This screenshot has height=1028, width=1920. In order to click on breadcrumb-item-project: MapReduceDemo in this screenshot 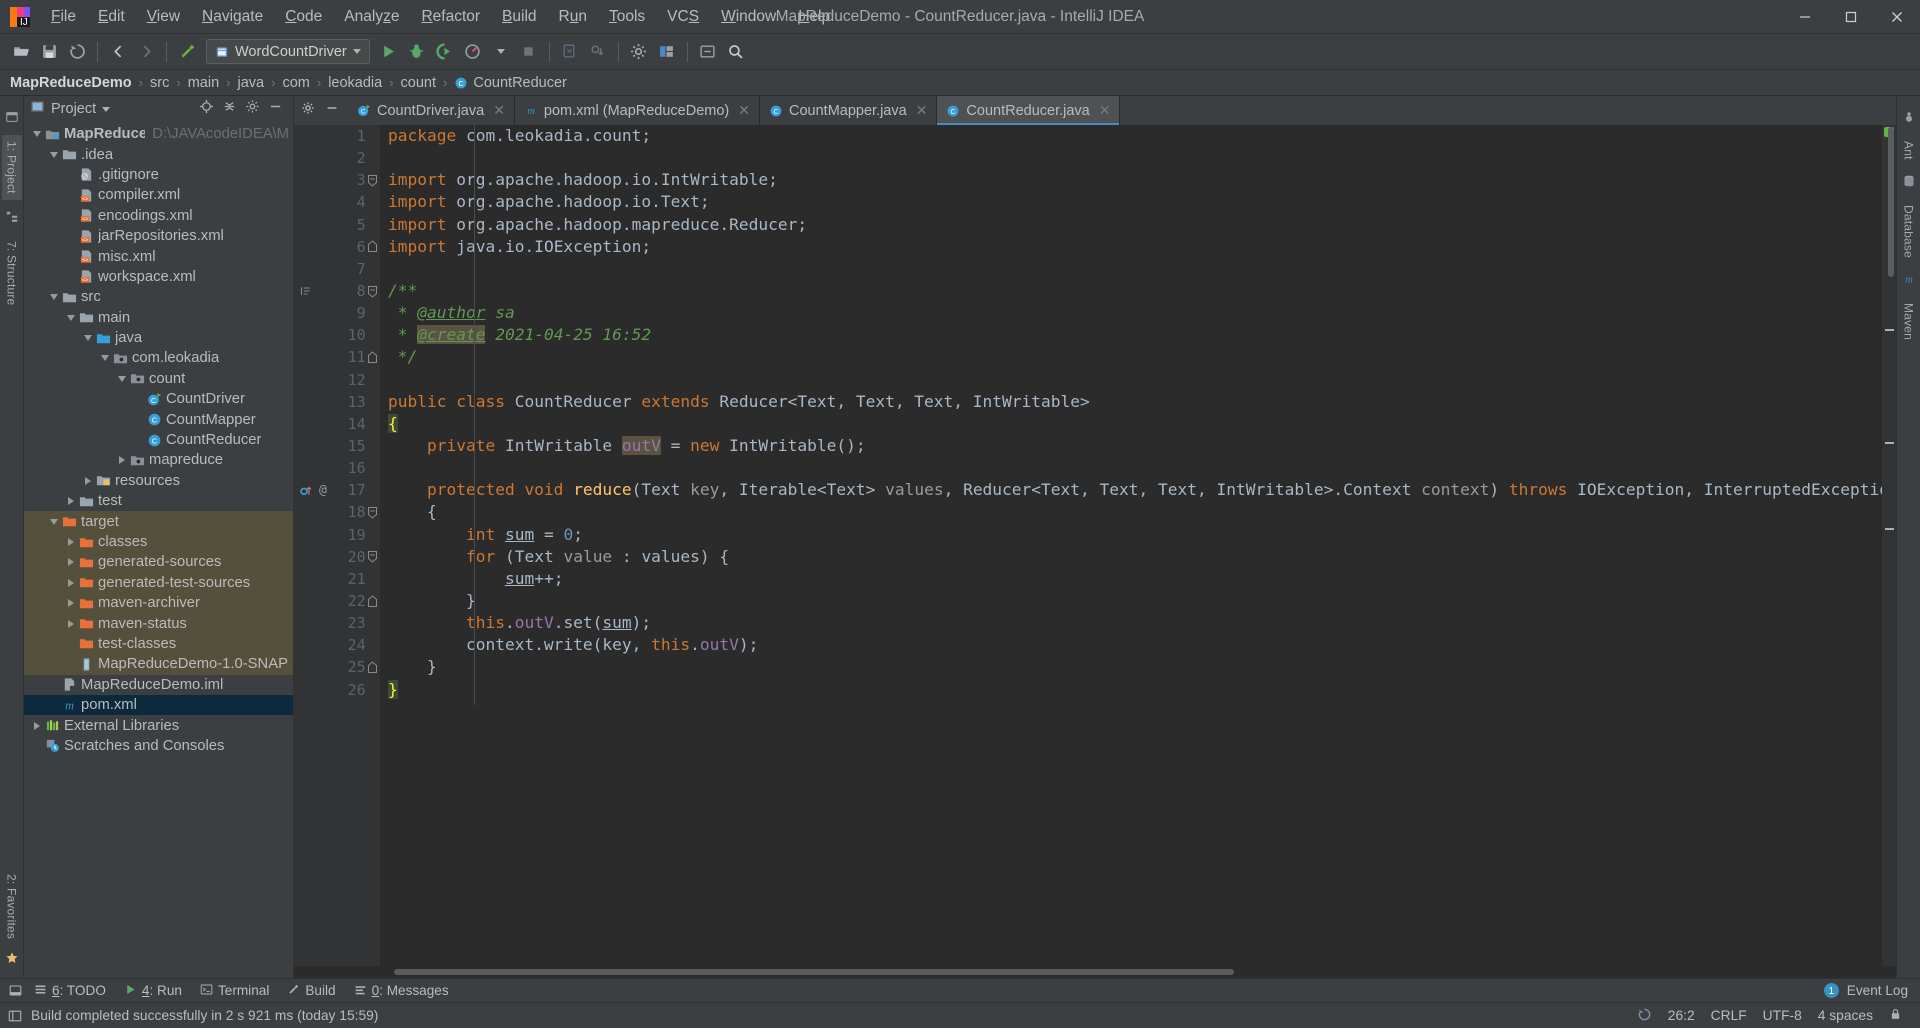, I will do `click(71, 83)`.